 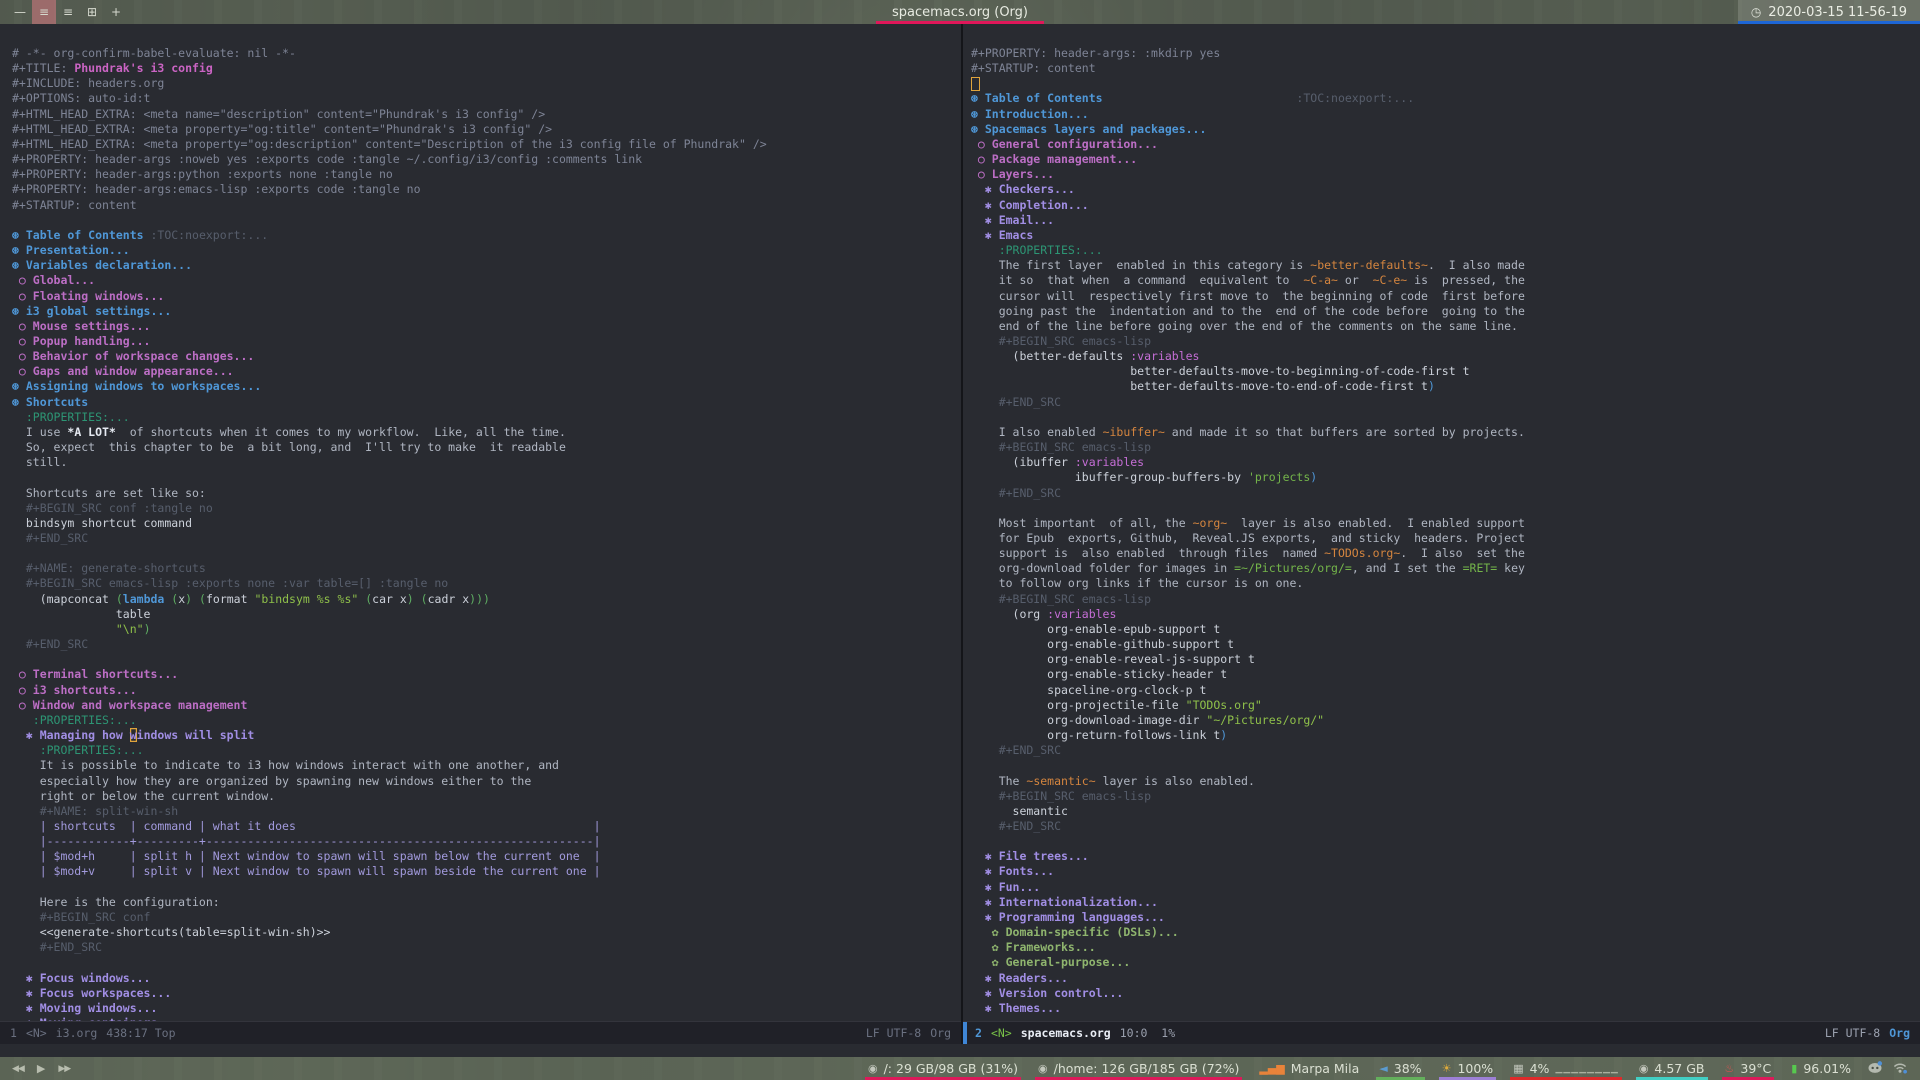 I want to click on buffer-line: #+PROPERTY: header-args: :mkdirp yes, so click(x=1445, y=53).